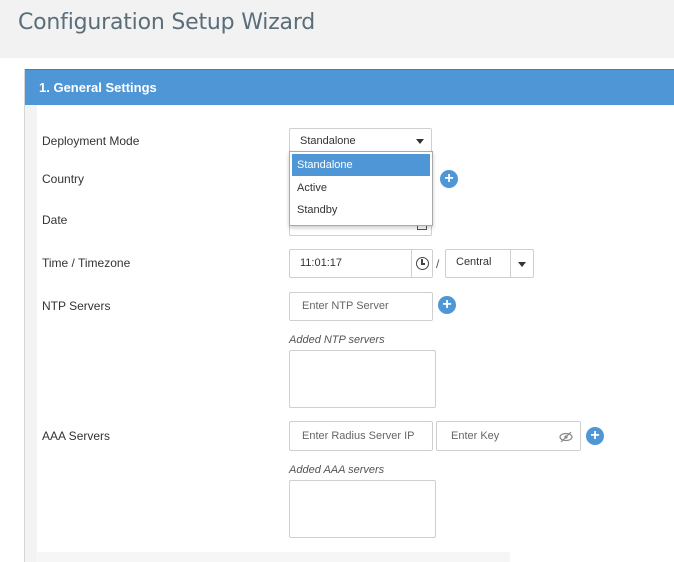 Image resolution: width=674 pixels, height=562 pixels. Describe the element at coordinates (595, 436) in the screenshot. I see `add-aaa-server-plus-icon: +` at that location.